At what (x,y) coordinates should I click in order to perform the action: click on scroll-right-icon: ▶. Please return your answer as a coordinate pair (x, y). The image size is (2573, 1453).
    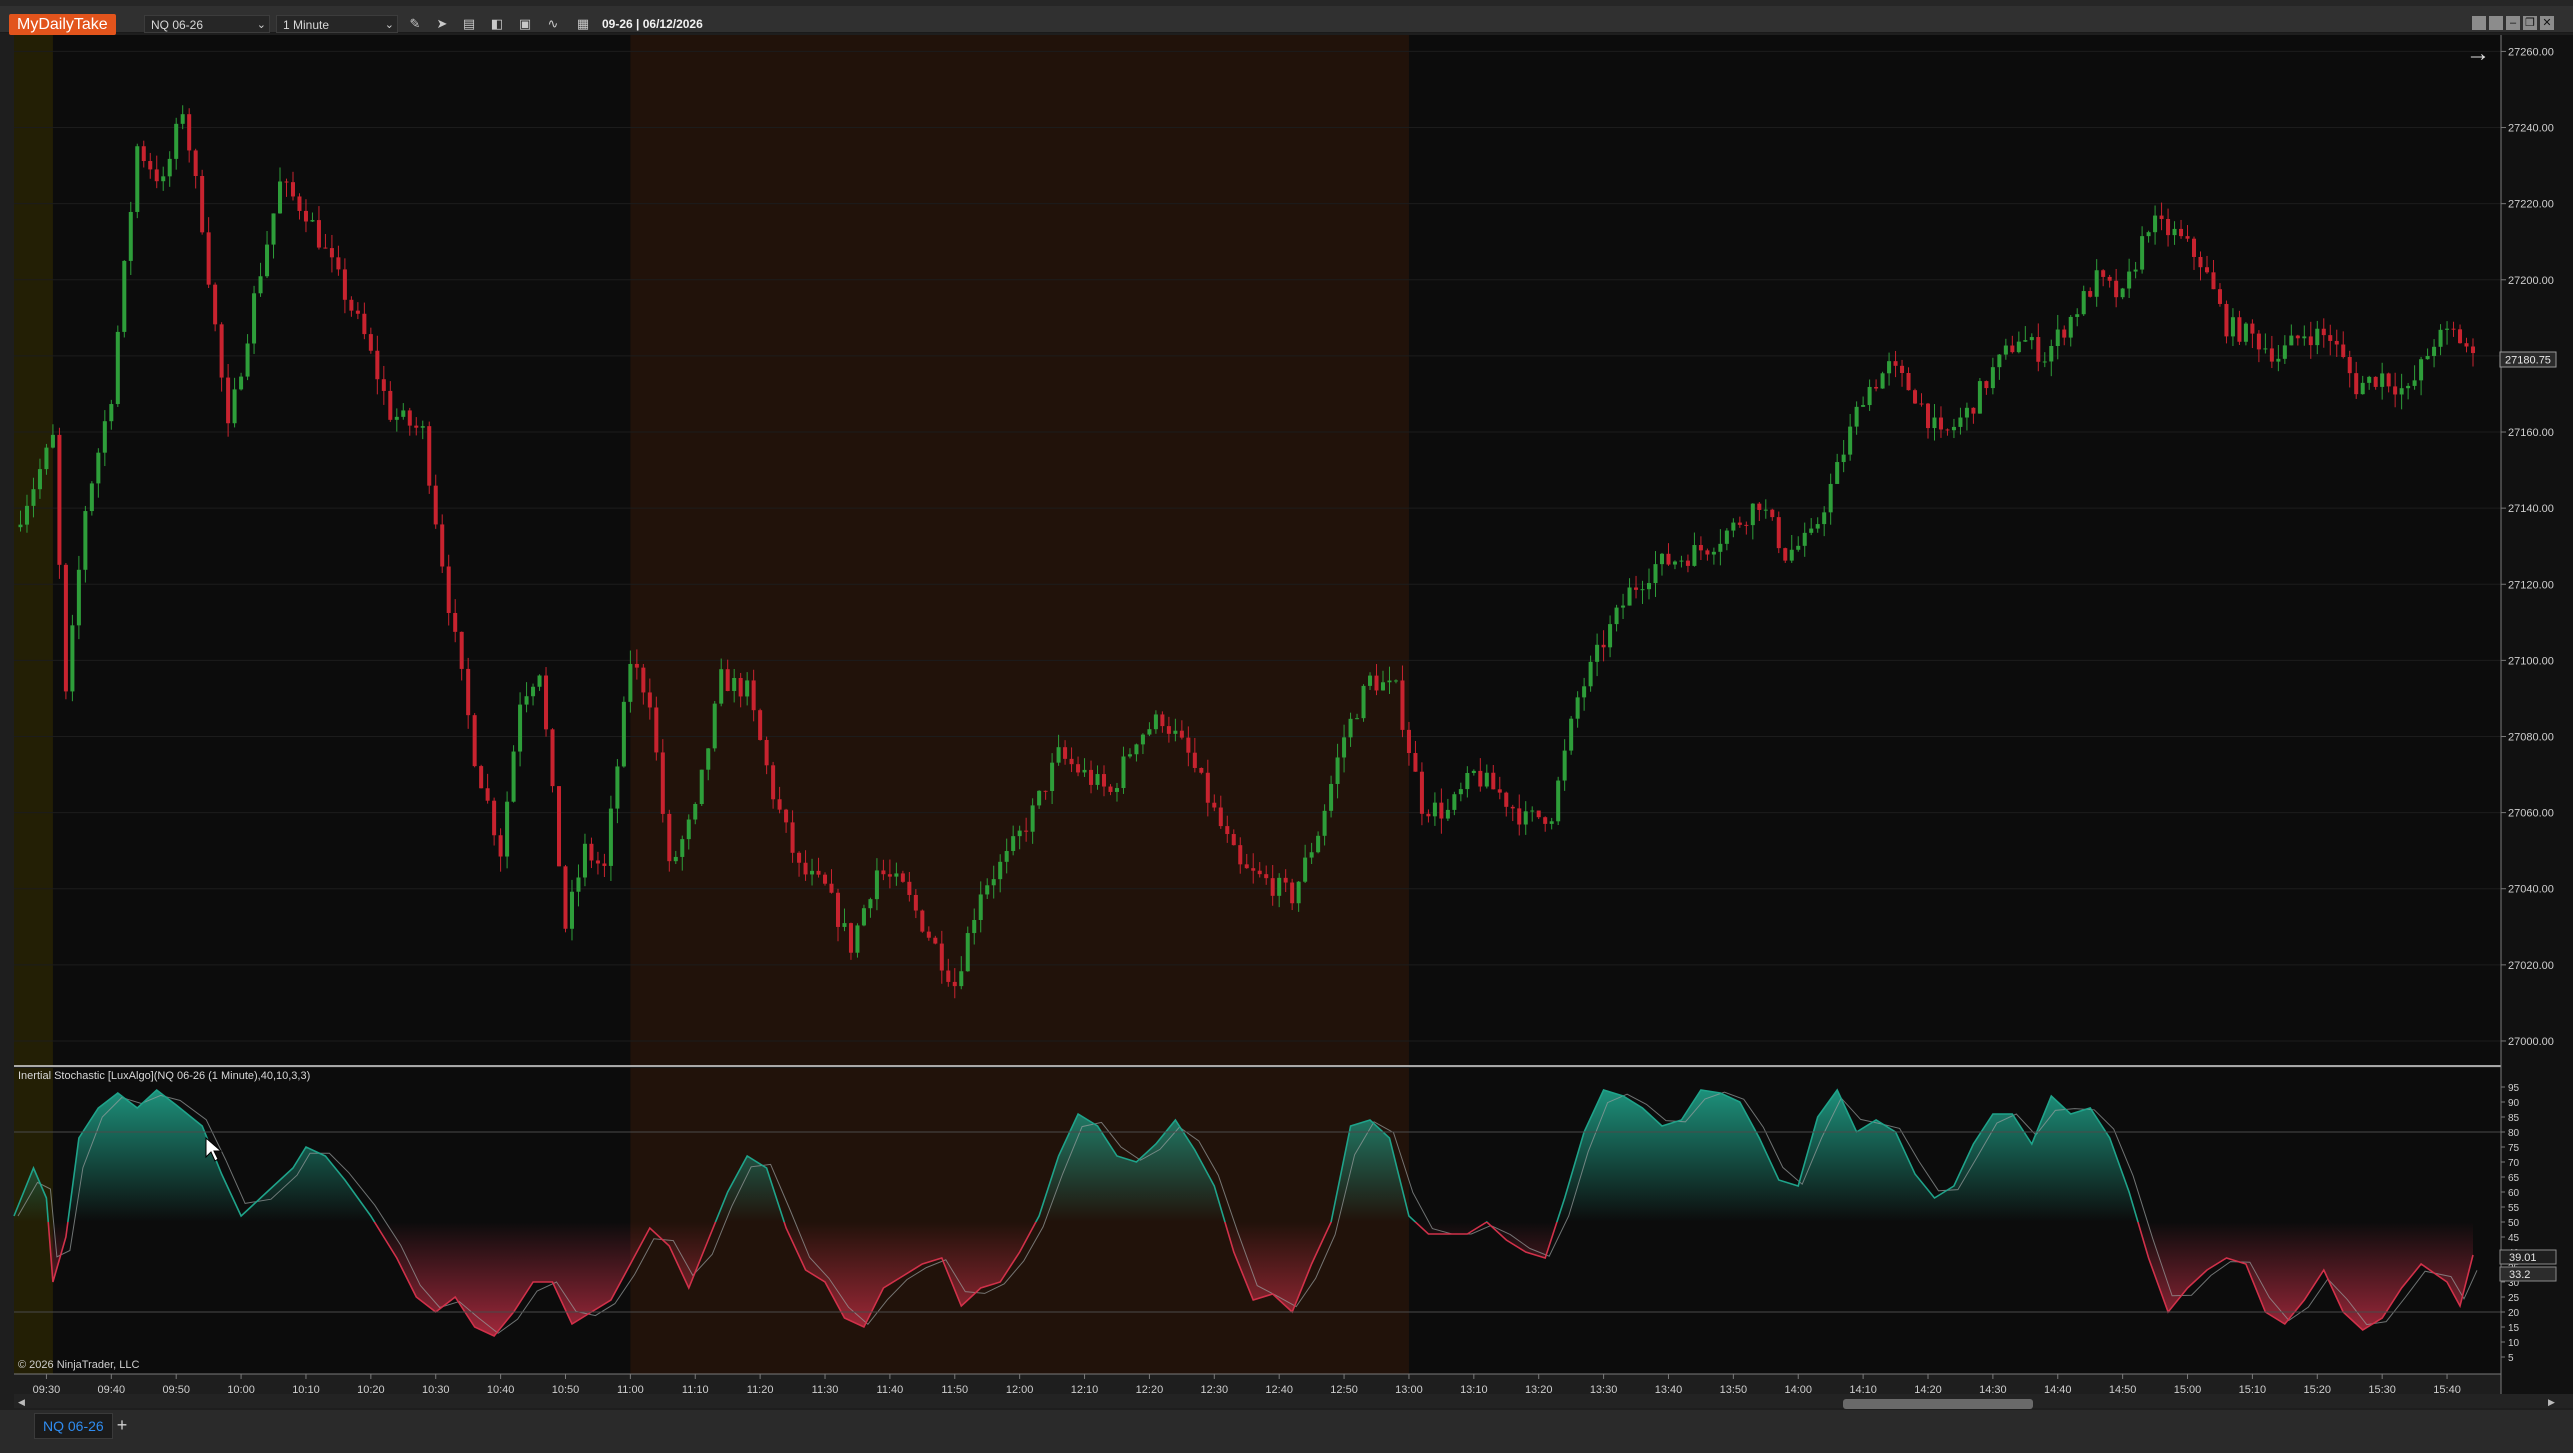
    Looking at the image, I should click on (2551, 1402).